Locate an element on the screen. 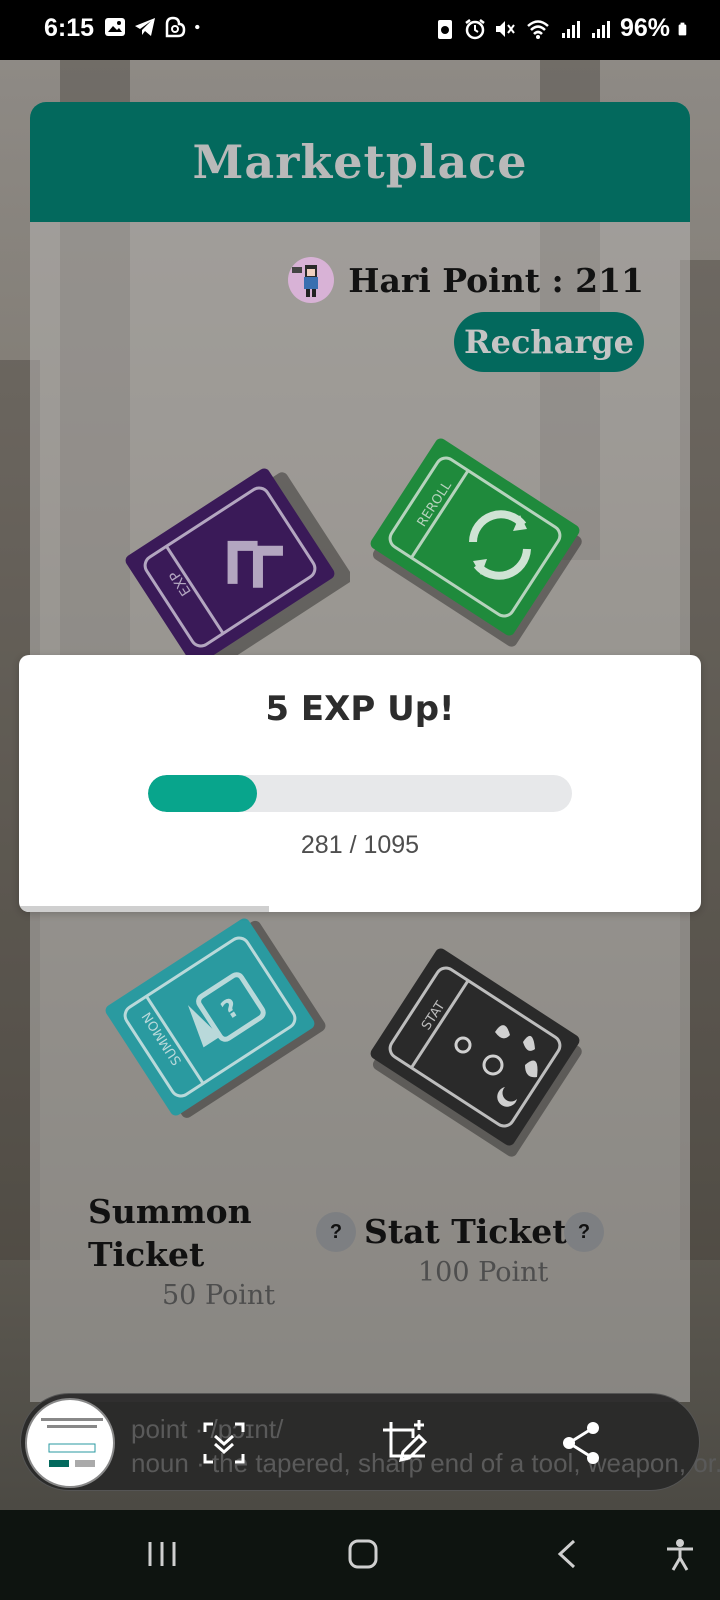  summon-ticket: SUMMON ? is located at coordinates (210, 1017).